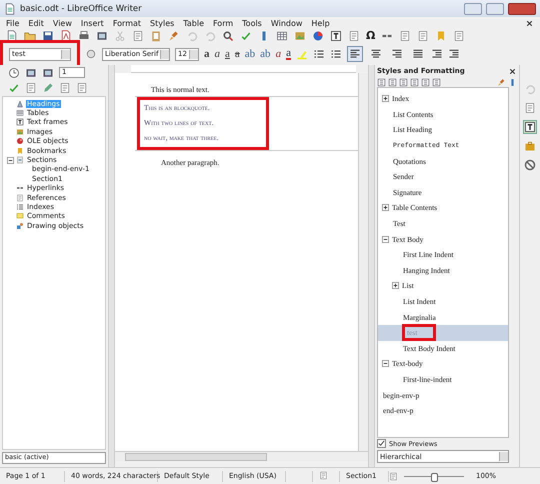 The image size is (540, 484). I want to click on heading-icon, so click(20, 104).